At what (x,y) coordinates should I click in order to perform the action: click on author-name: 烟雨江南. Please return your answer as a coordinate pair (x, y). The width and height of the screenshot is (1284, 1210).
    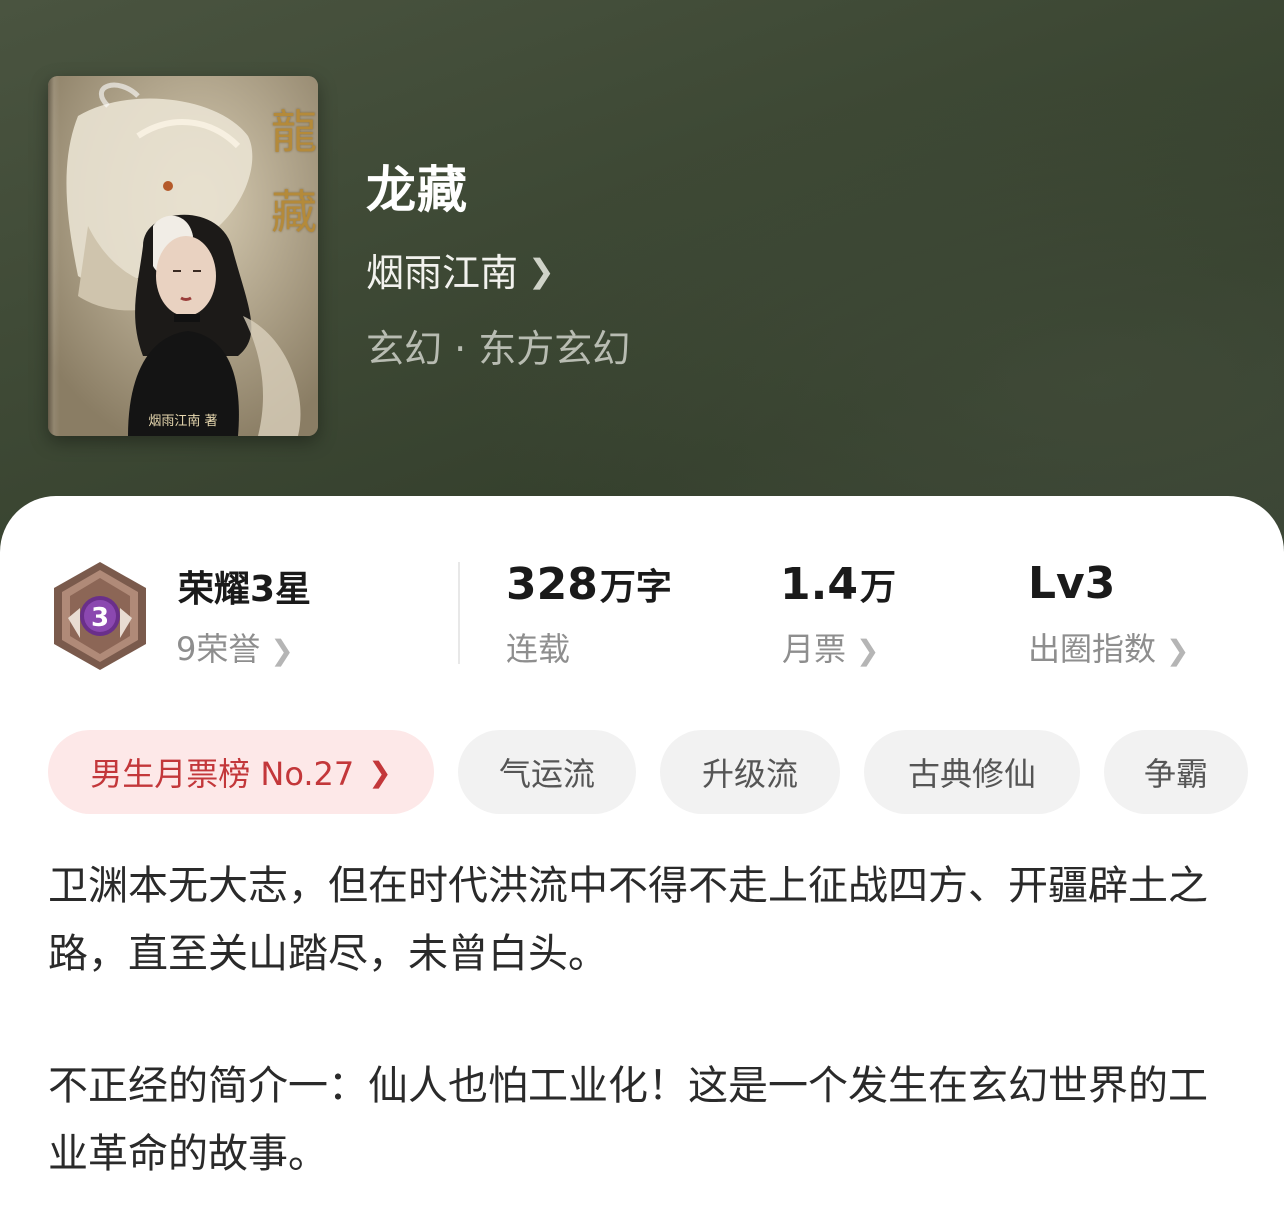
    Looking at the image, I should click on (442, 273).